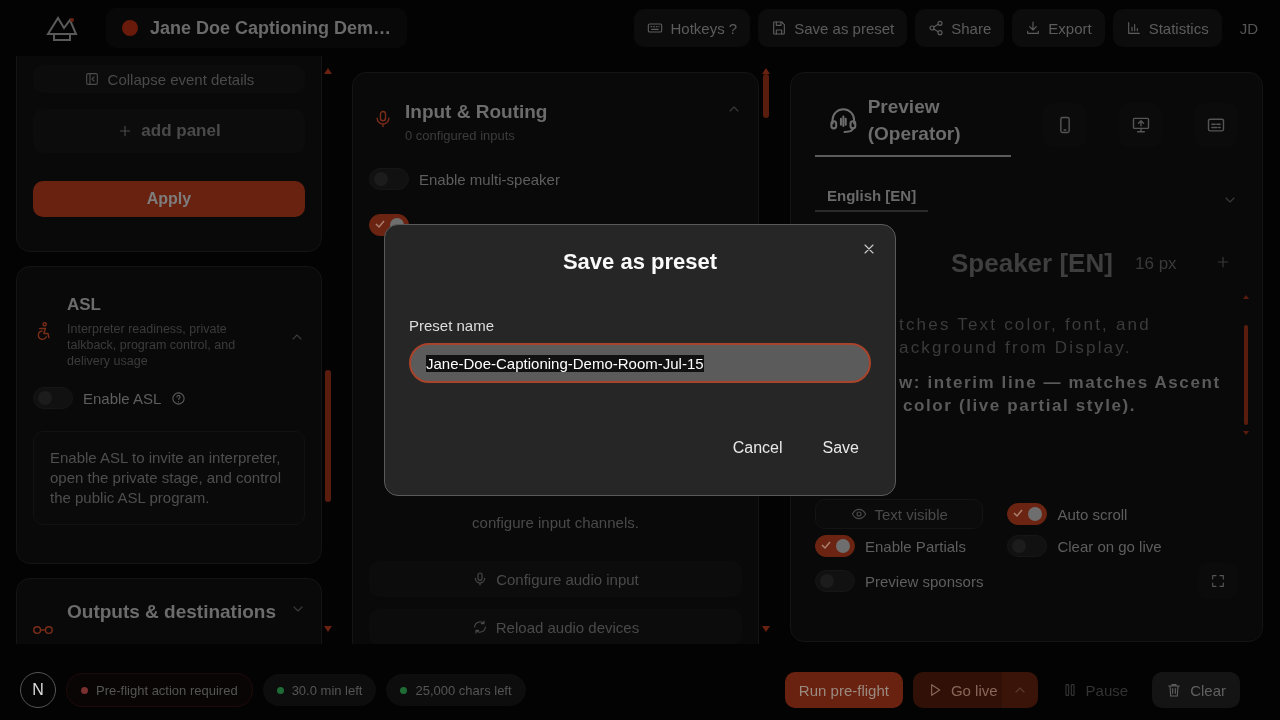 The image size is (1280, 720). What do you see at coordinates (1140, 125) in the screenshot?
I see `monitor-upload-icon` at bounding box center [1140, 125].